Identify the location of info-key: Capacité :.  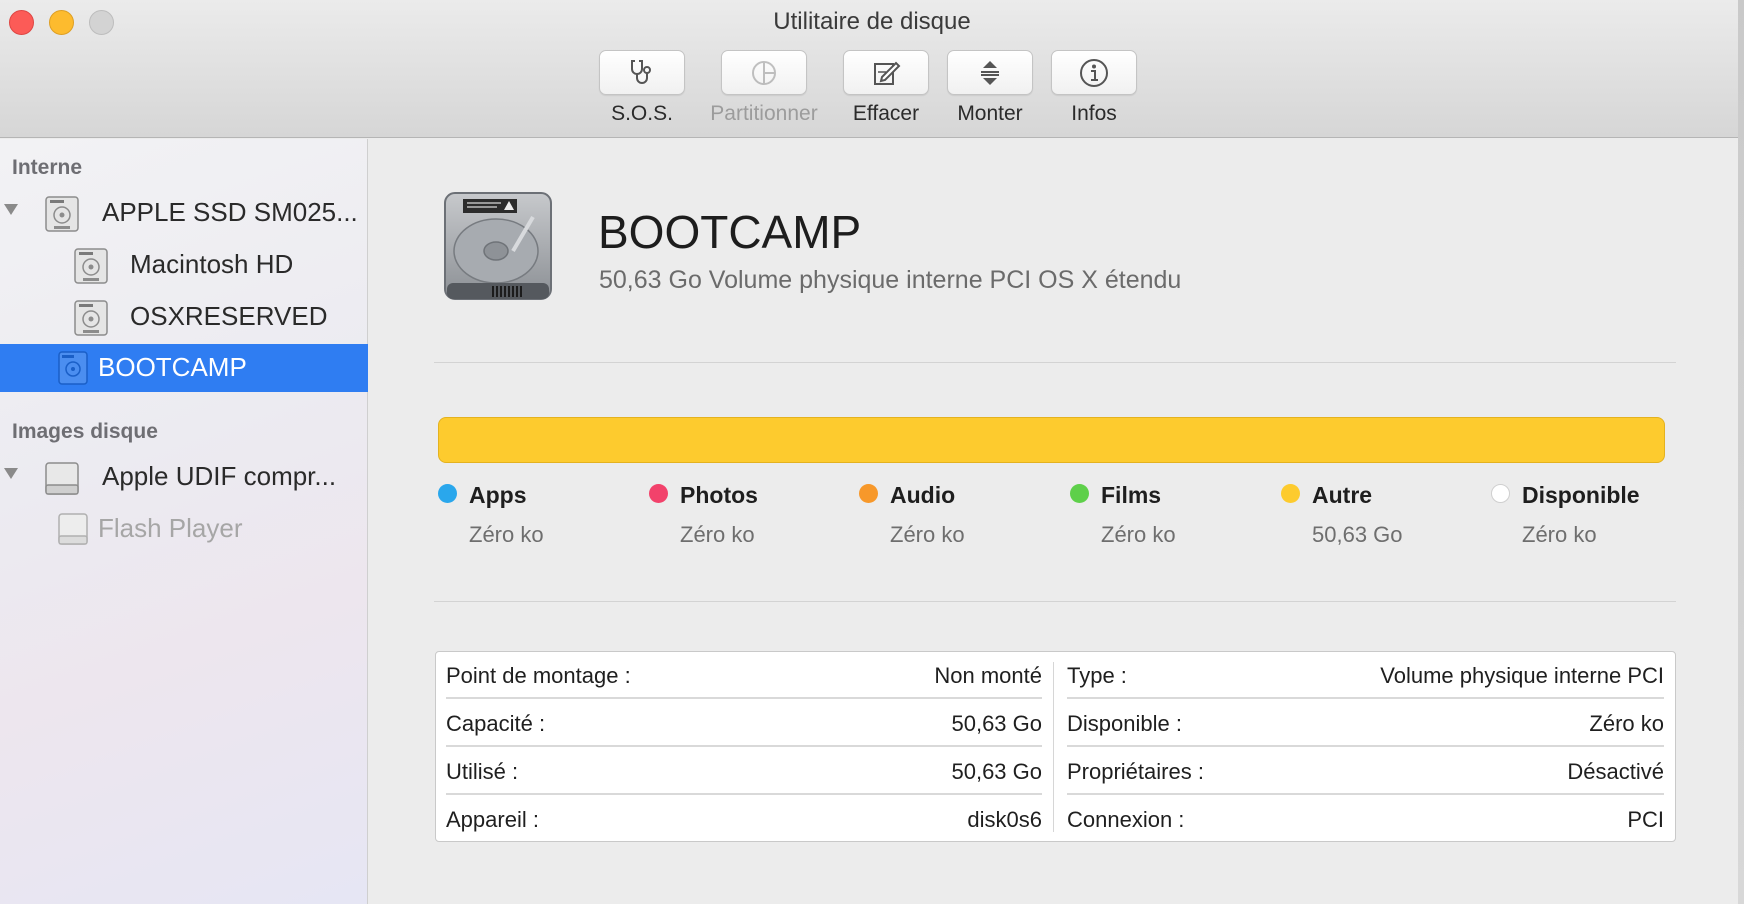
(496, 723).